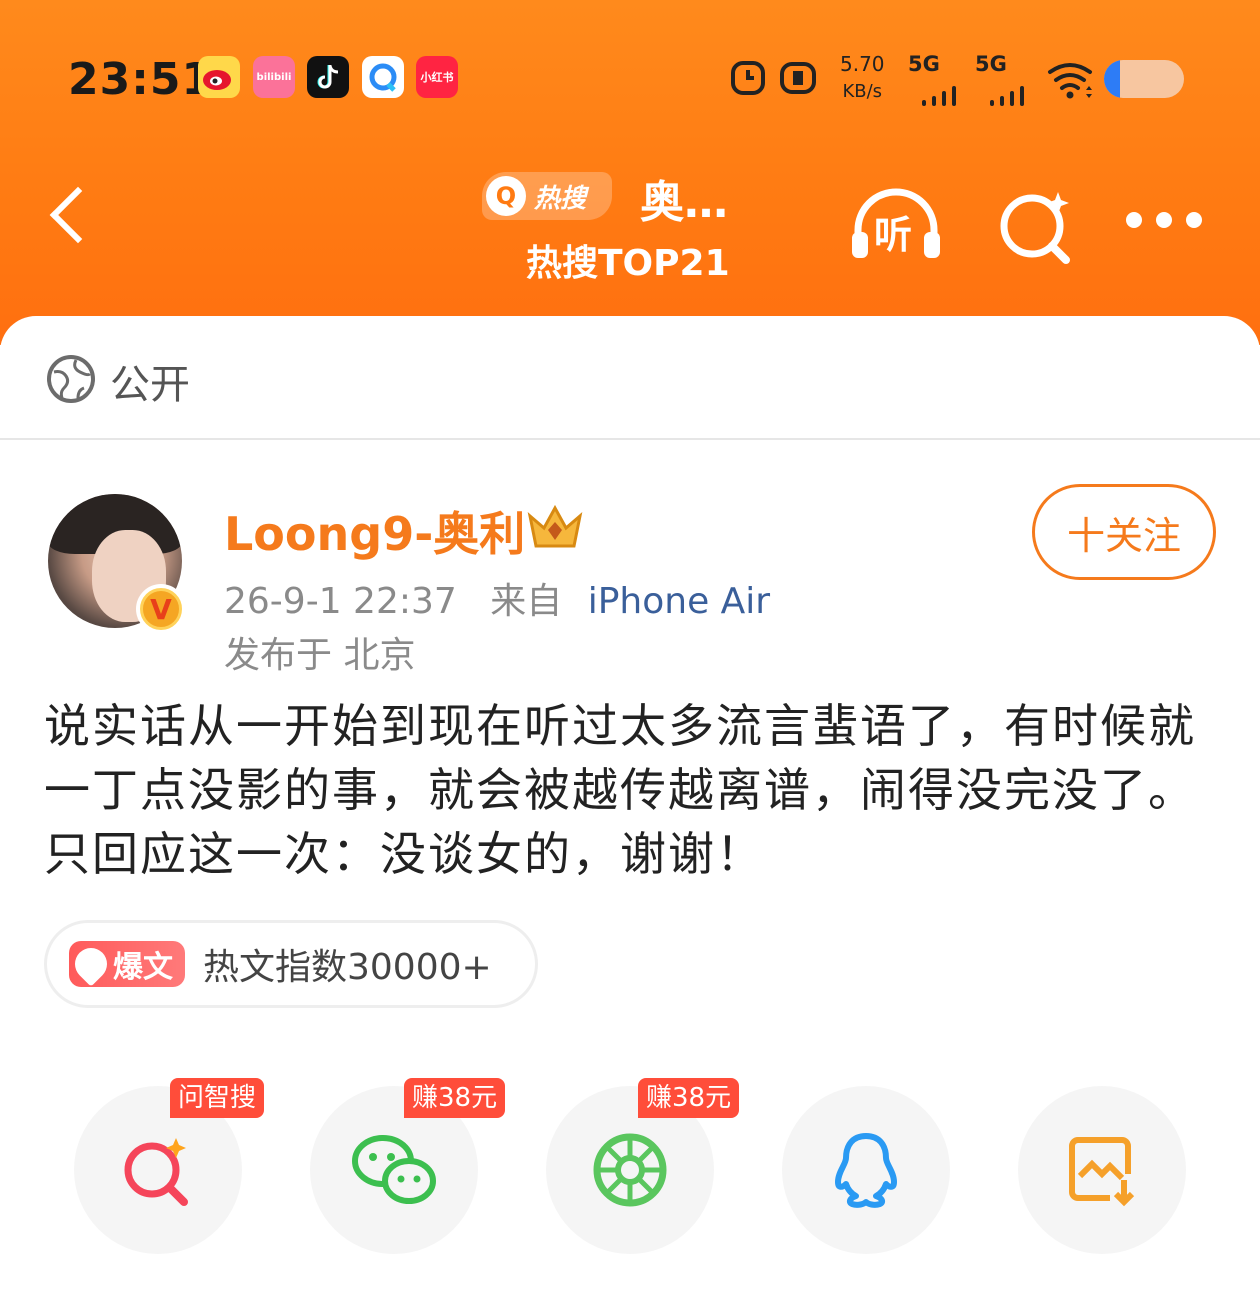  Describe the element at coordinates (560, 198) in the screenshot. I see `hot-search-label: 热搜` at that location.